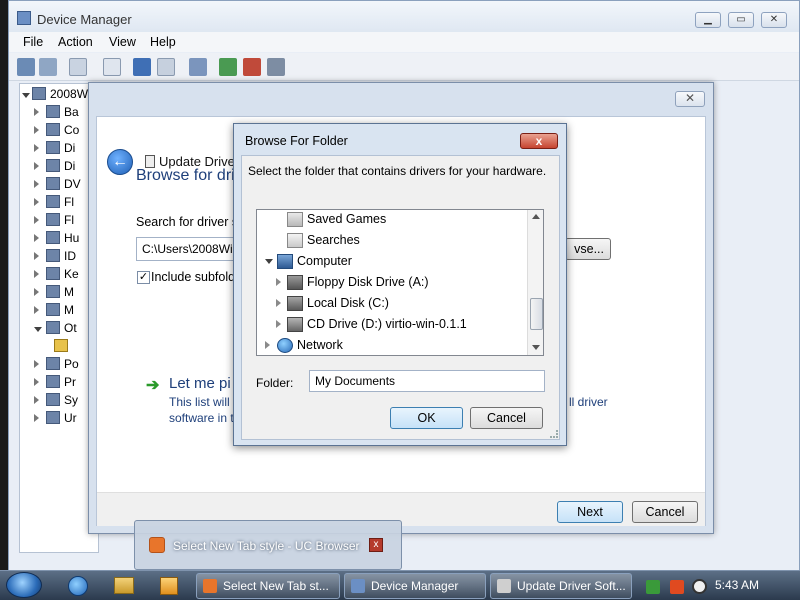 The height and width of the screenshot is (600, 800). Describe the element at coordinates (122, 42) in the screenshot. I see `menu-view: View` at that location.